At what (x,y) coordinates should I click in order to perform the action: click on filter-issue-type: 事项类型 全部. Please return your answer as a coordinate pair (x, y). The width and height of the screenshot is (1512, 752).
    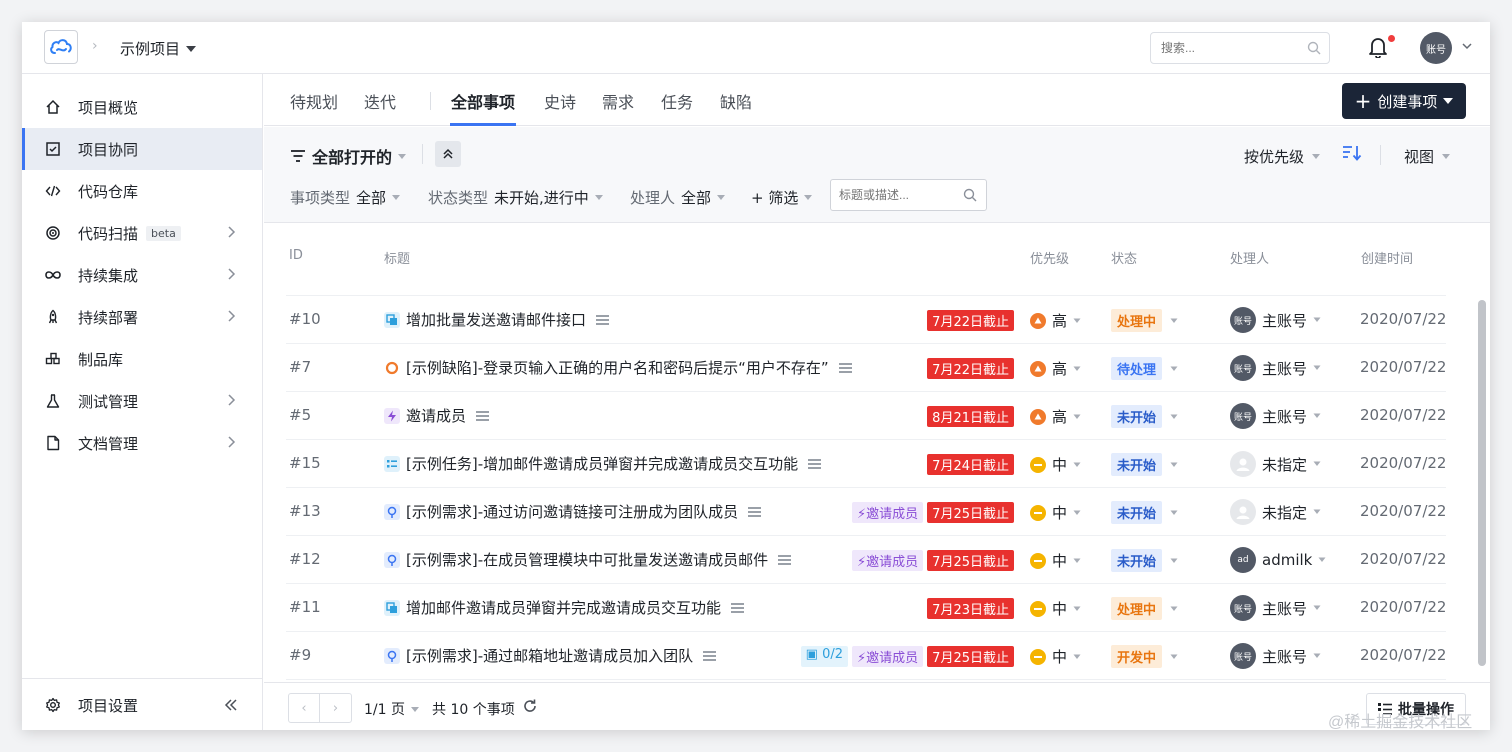
    Looking at the image, I should click on (345, 197).